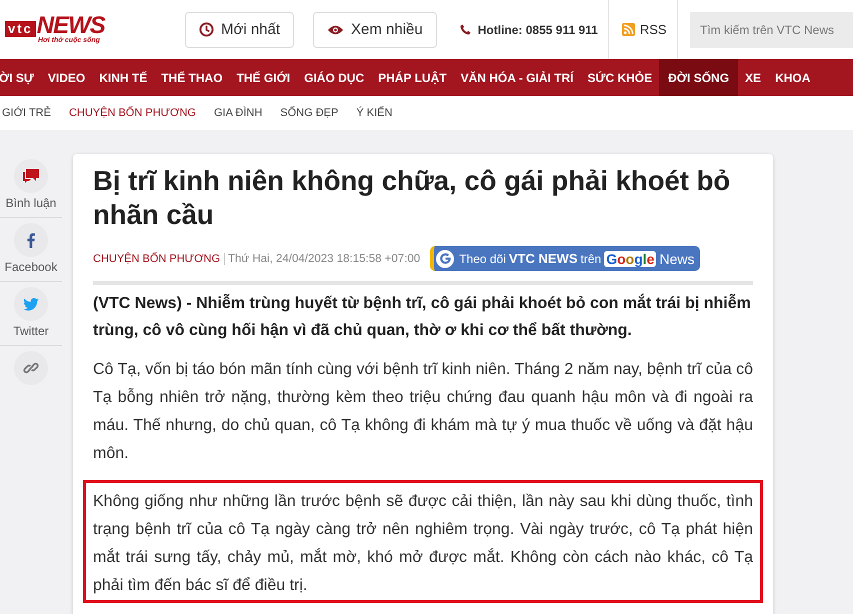 Image resolution: width=853 pixels, height=614 pixels. I want to click on rss-link: RSS, so click(653, 29).